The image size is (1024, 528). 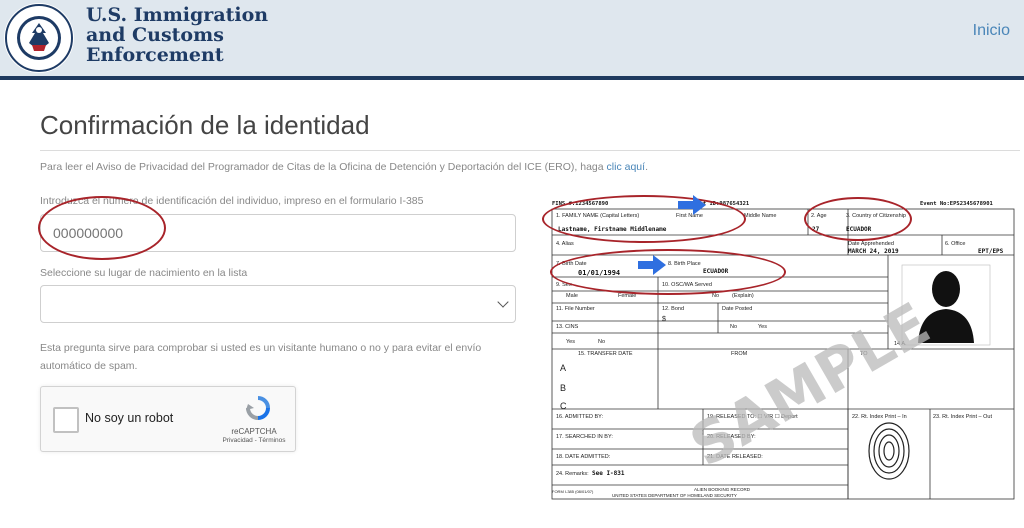 What do you see at coordinates (102, 228) in the screenshot?
I see `annotation-oval-id` at bounding box center [102, 228].